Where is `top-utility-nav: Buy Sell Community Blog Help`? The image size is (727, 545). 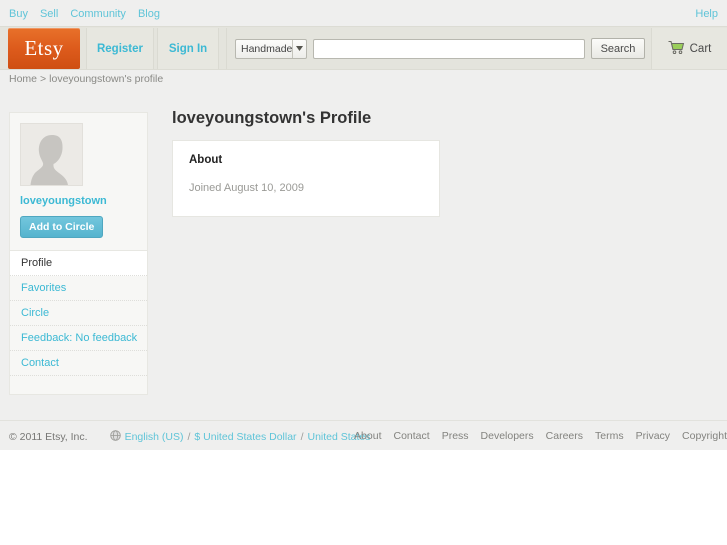
top-utility-nav: Buy Sell Community Blog Help is located at coordinates (363, 13).